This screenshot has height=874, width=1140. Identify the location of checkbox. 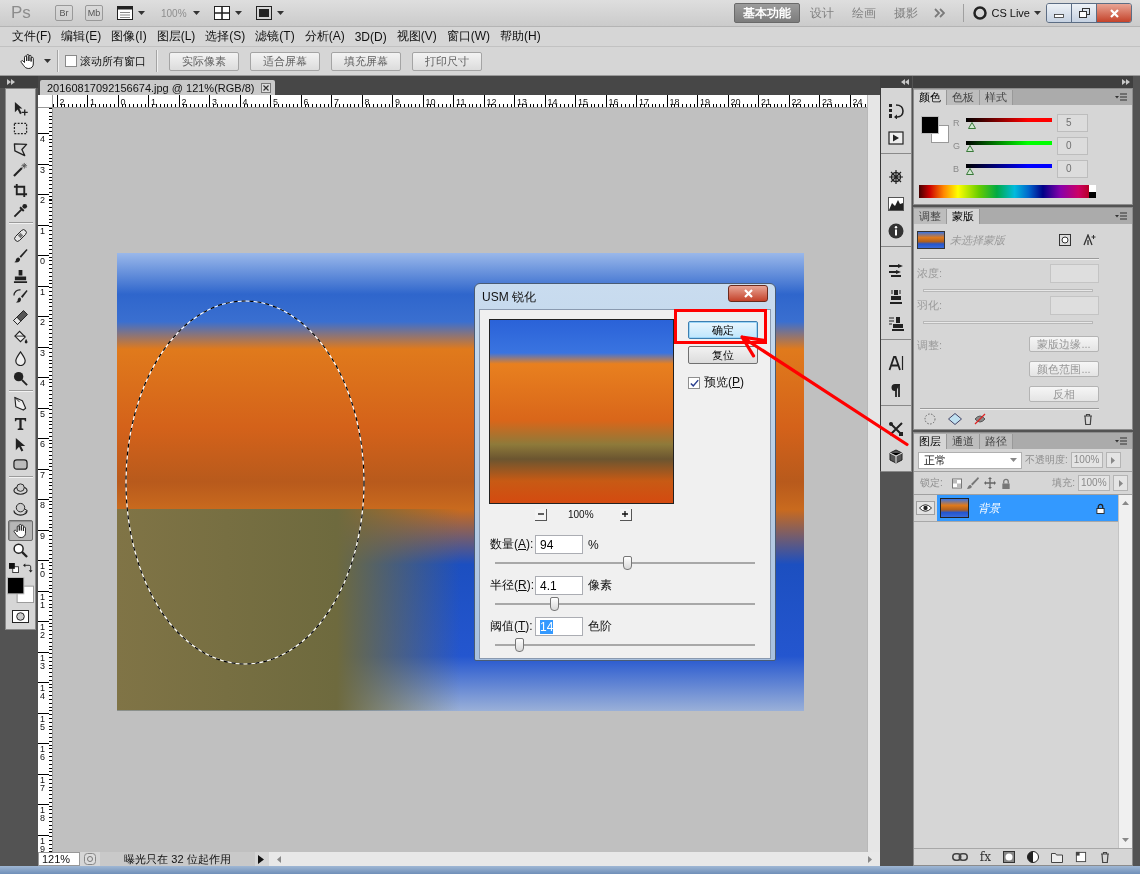
(71, 61).